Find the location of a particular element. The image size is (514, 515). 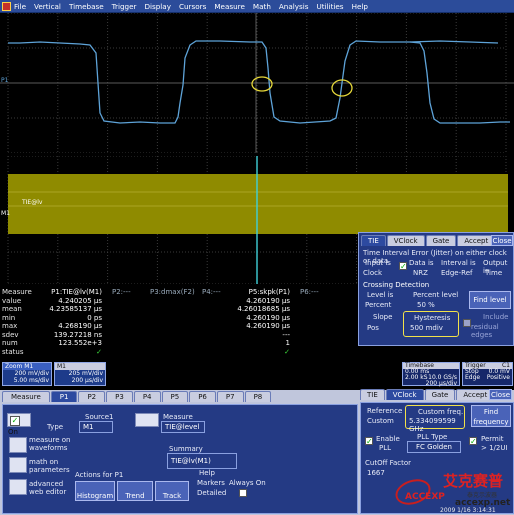

menu-display: Display is located at coordinates (157, 6).